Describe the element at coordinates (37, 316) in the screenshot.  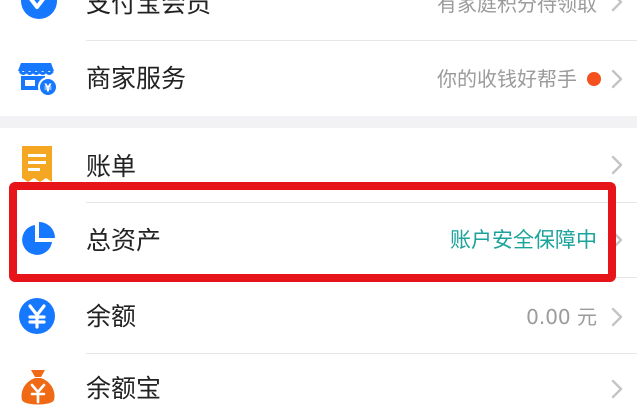
I see `yuan-coin-icon` at that location.